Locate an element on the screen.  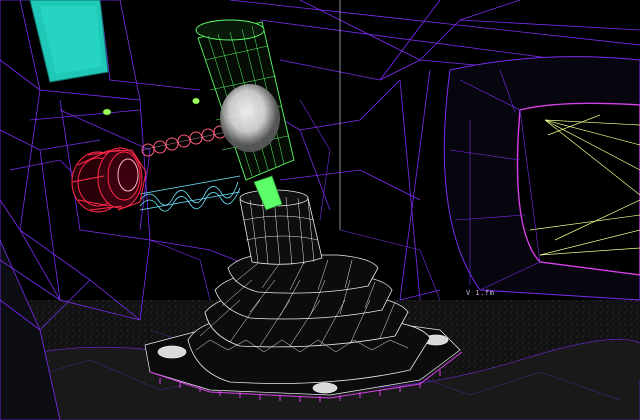
teal-display-screen is located at coordinates (69, 41).